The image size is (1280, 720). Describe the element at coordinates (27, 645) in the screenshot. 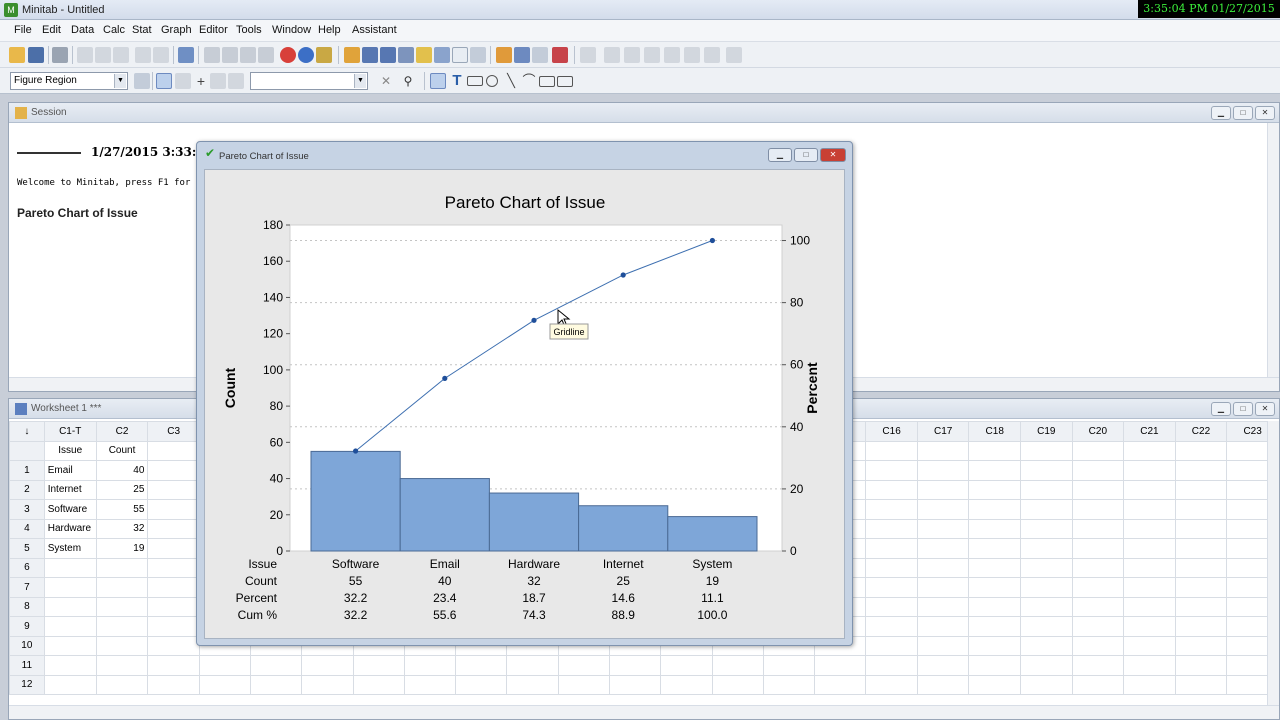

I see `row-header: 10` at that location.